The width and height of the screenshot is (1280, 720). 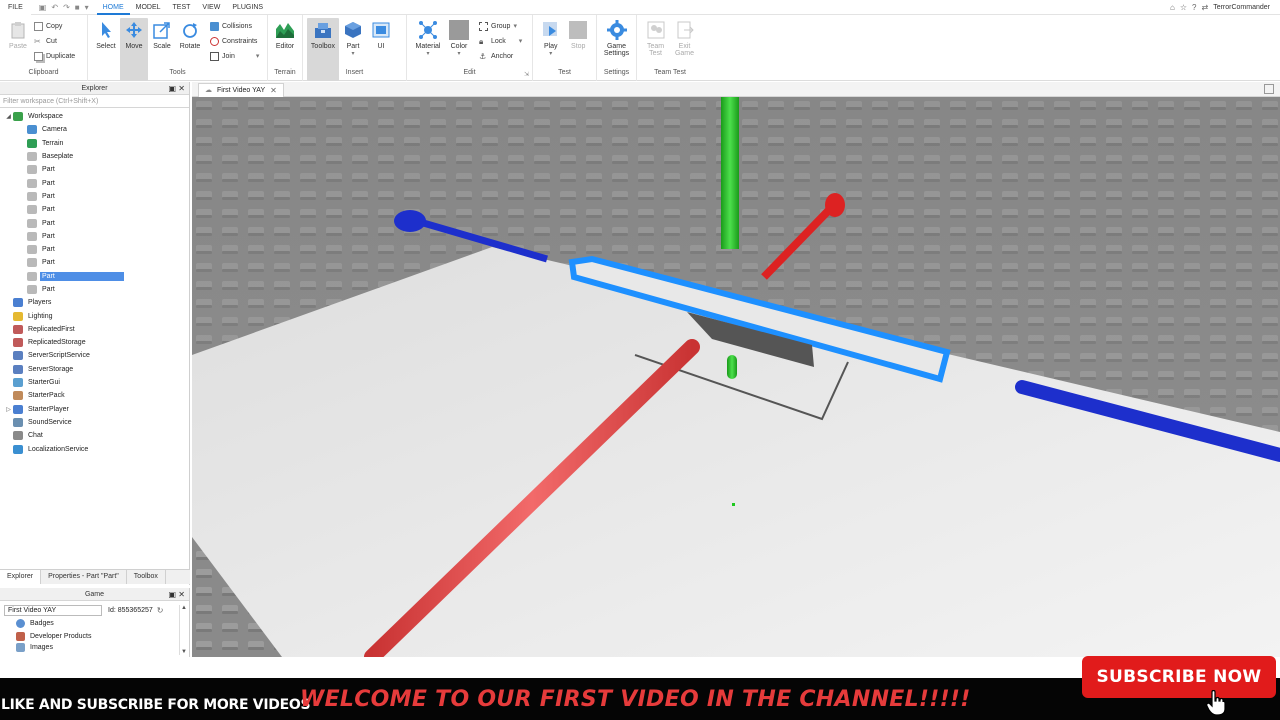 What do you see at coordinates (247, 7) in the screenshot?
I see `menu-tab-plugins: PLUGINS` at bounding box center [247, 7].